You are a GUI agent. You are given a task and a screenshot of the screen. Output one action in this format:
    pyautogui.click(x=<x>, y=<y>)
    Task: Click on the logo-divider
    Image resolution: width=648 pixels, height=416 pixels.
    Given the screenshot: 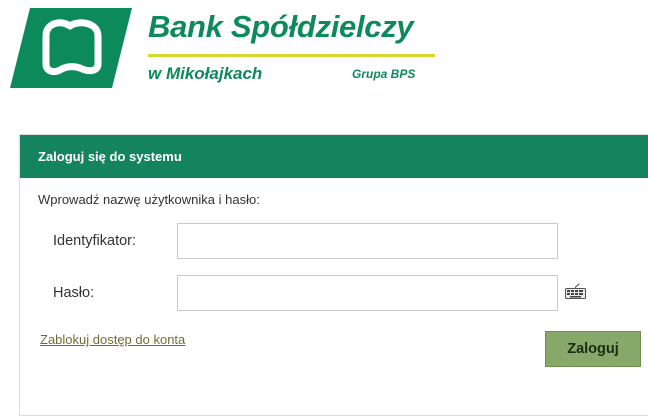 What is the action you would take?
    pyautogui.click(x=291, y=55)
    